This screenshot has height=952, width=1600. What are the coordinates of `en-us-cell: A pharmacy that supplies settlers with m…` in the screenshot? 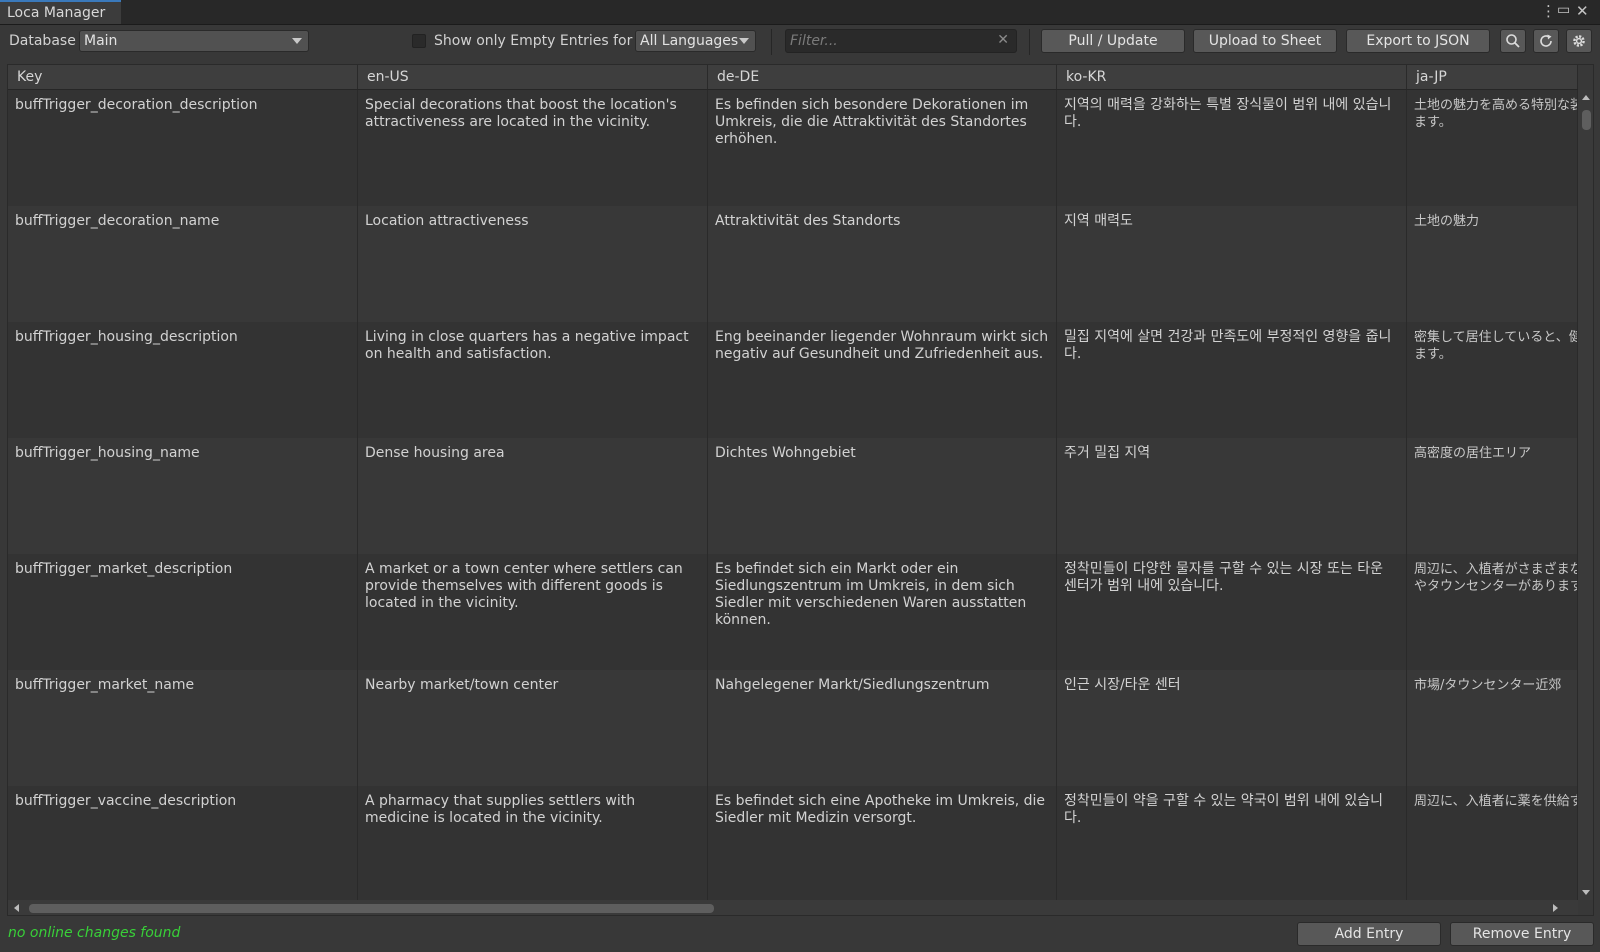 It's located at (533, 843).